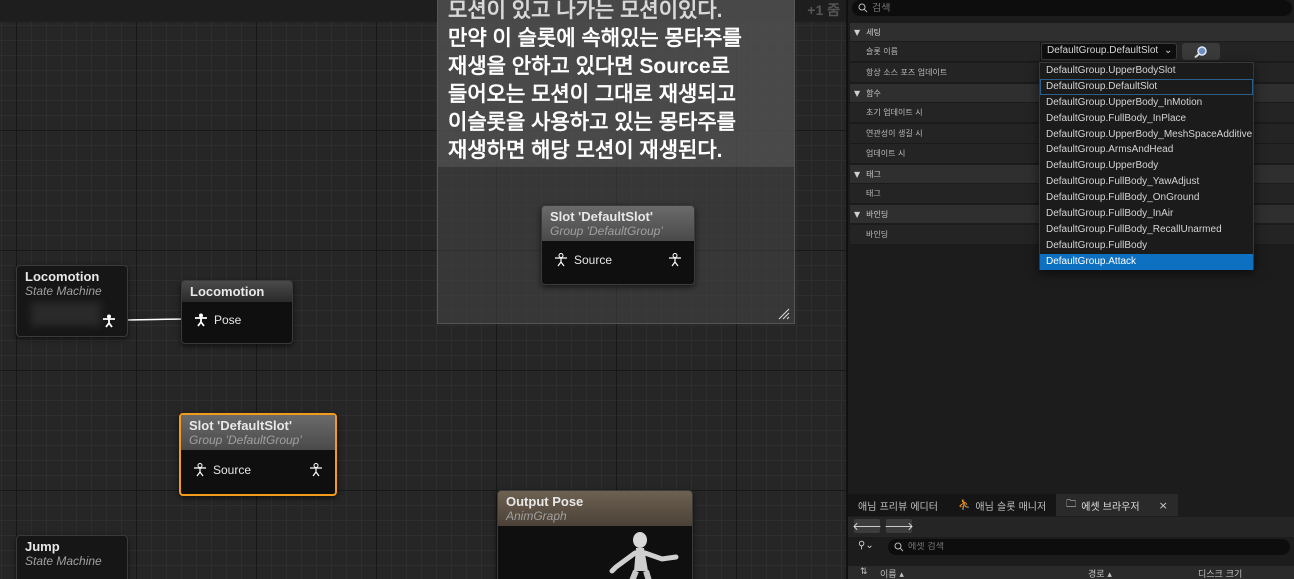 Image resolution: width=1294 pixels, height=579 pixels. I want to click on node-header: Jump State Machine, so click(72, 553).